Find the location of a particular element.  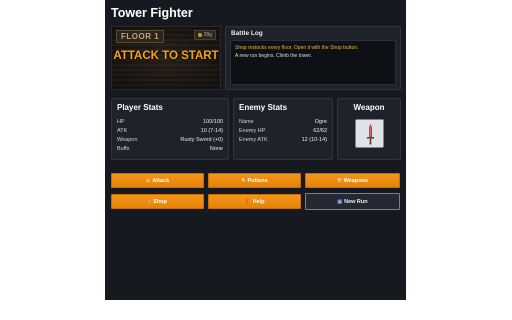

potions-button-label: Potions is located at coordinates (257, 180).